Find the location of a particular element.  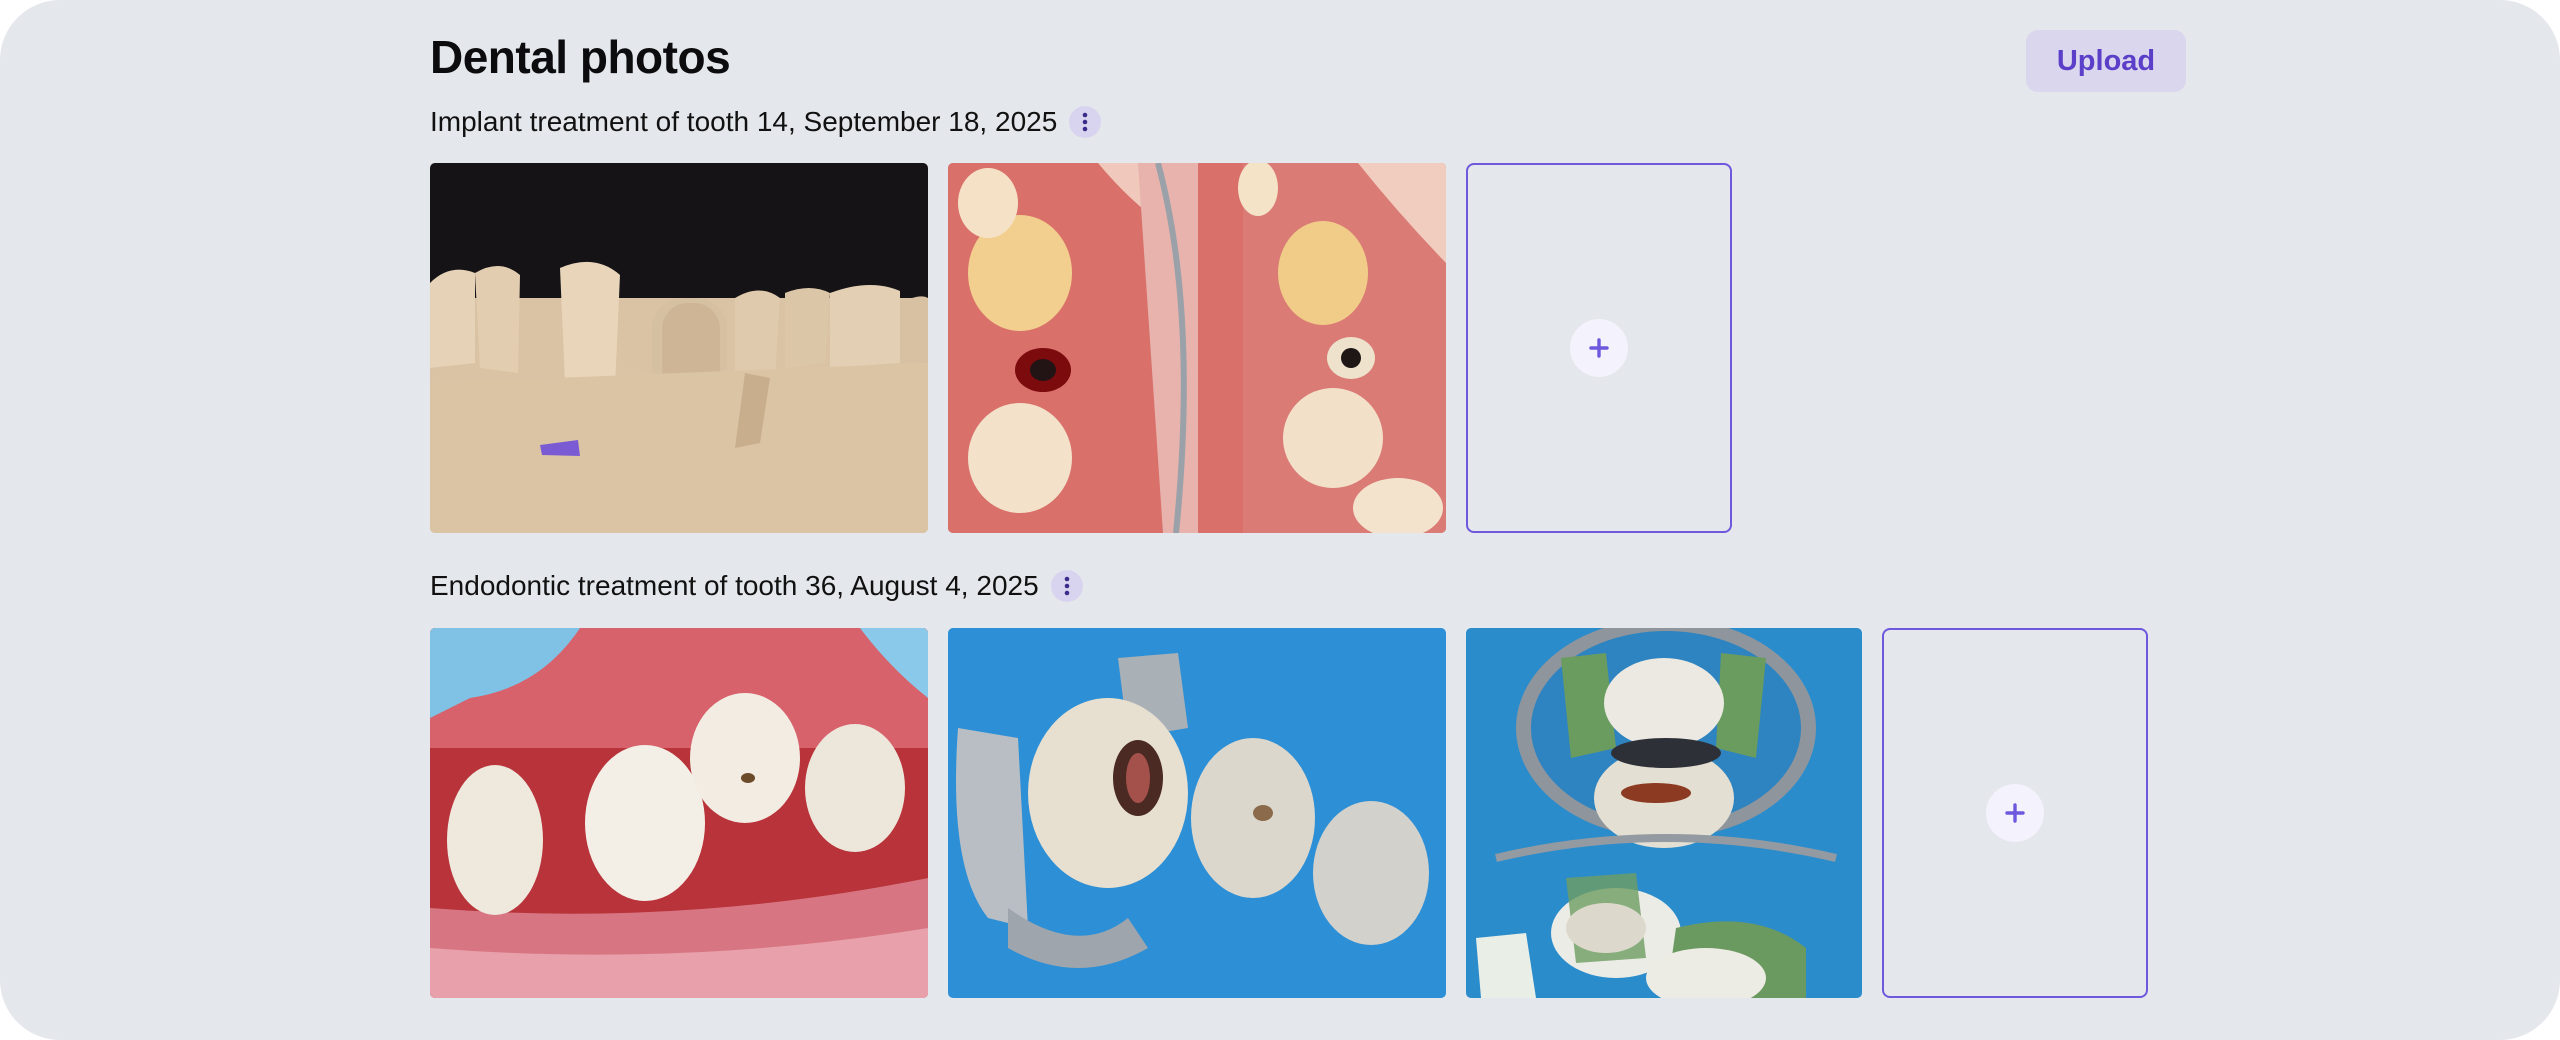

rubber-dam-mirror-view-photo is located at coordinates (1664, 813).